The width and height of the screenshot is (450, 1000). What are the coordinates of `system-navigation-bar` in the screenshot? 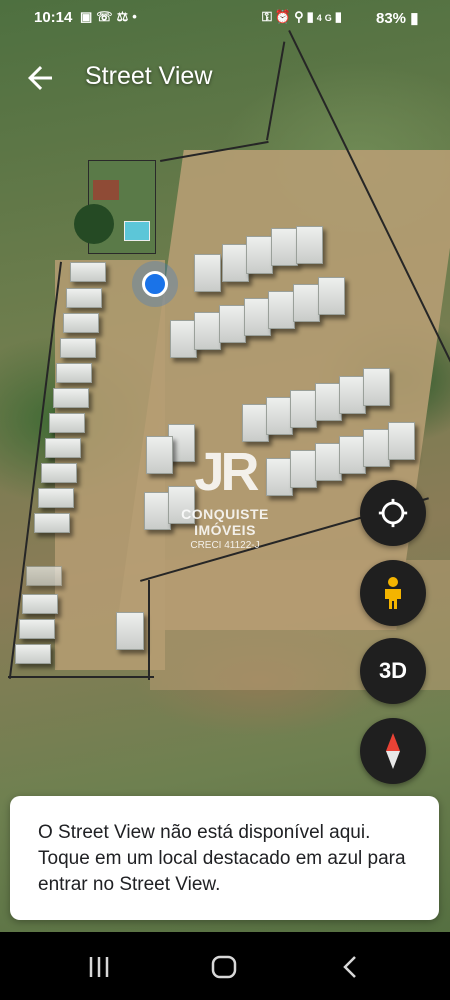 It's located at (225, 966).